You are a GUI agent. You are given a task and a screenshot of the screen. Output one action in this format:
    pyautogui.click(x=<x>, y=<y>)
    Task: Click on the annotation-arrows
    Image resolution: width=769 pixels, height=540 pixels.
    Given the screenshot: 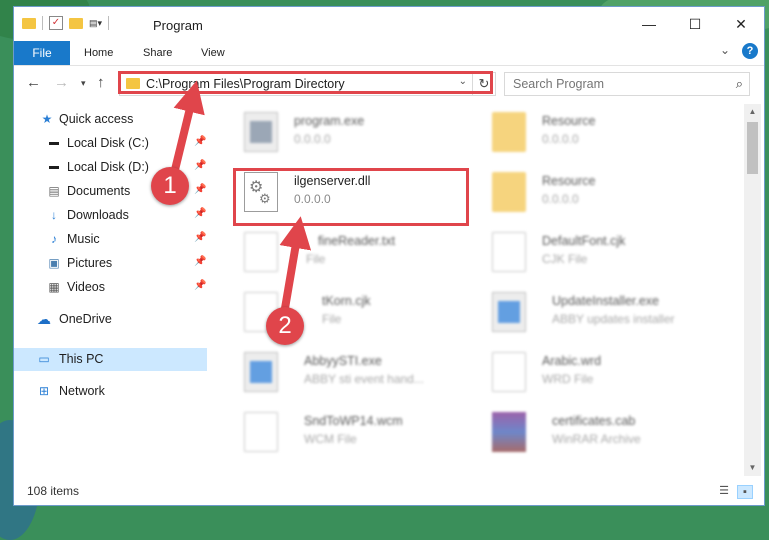 What is the action you would take?
    pyautogui.click(x=240, y=200)
    